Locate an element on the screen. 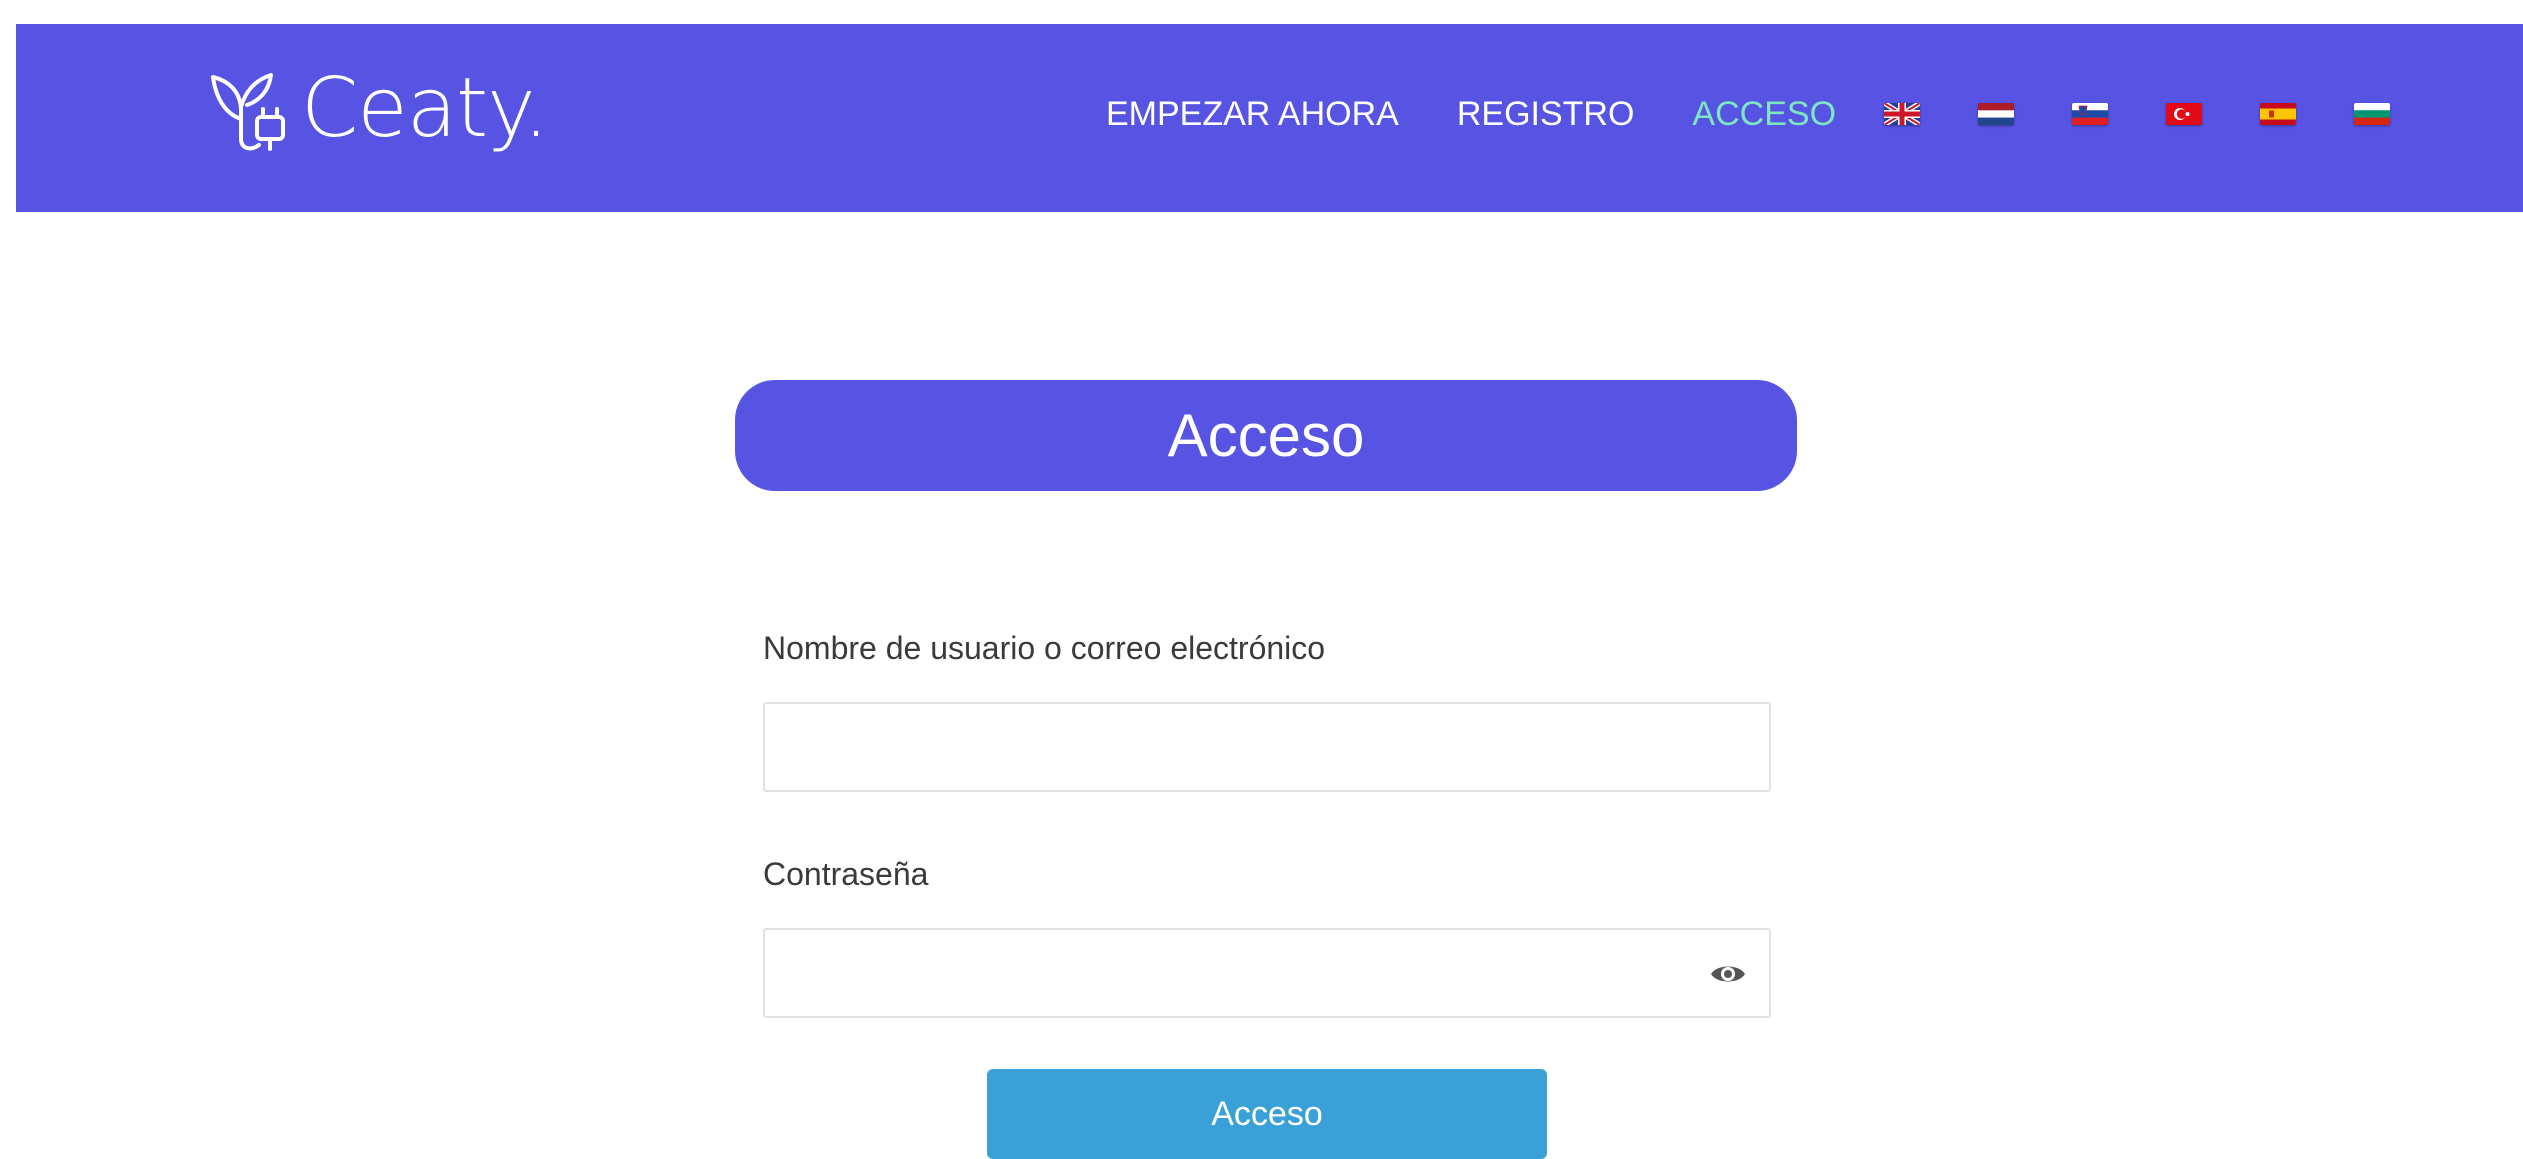 This screenshot has width=2523, height=1159. bulgaria-flag-icon is located at coordinates (2372, 114).